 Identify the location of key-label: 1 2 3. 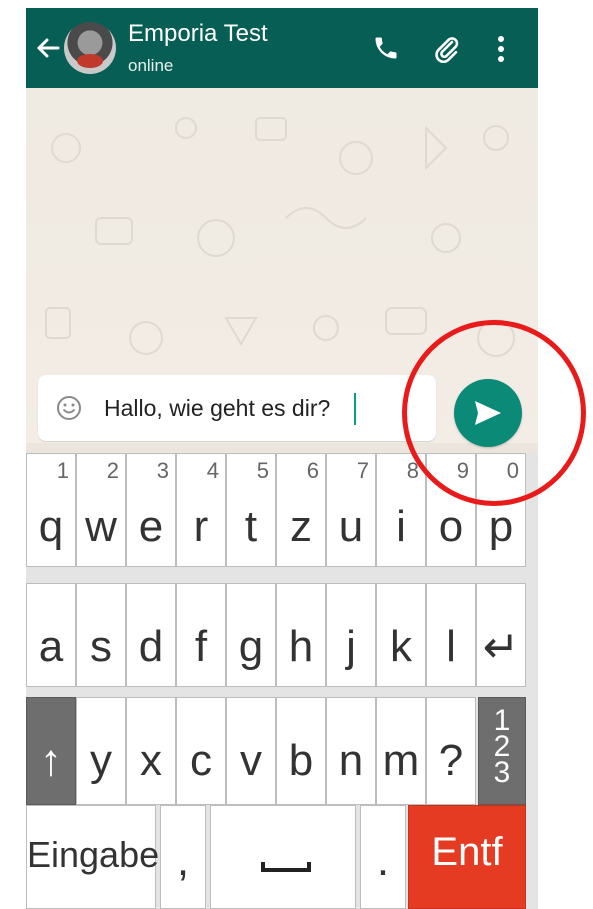
(502, 746).